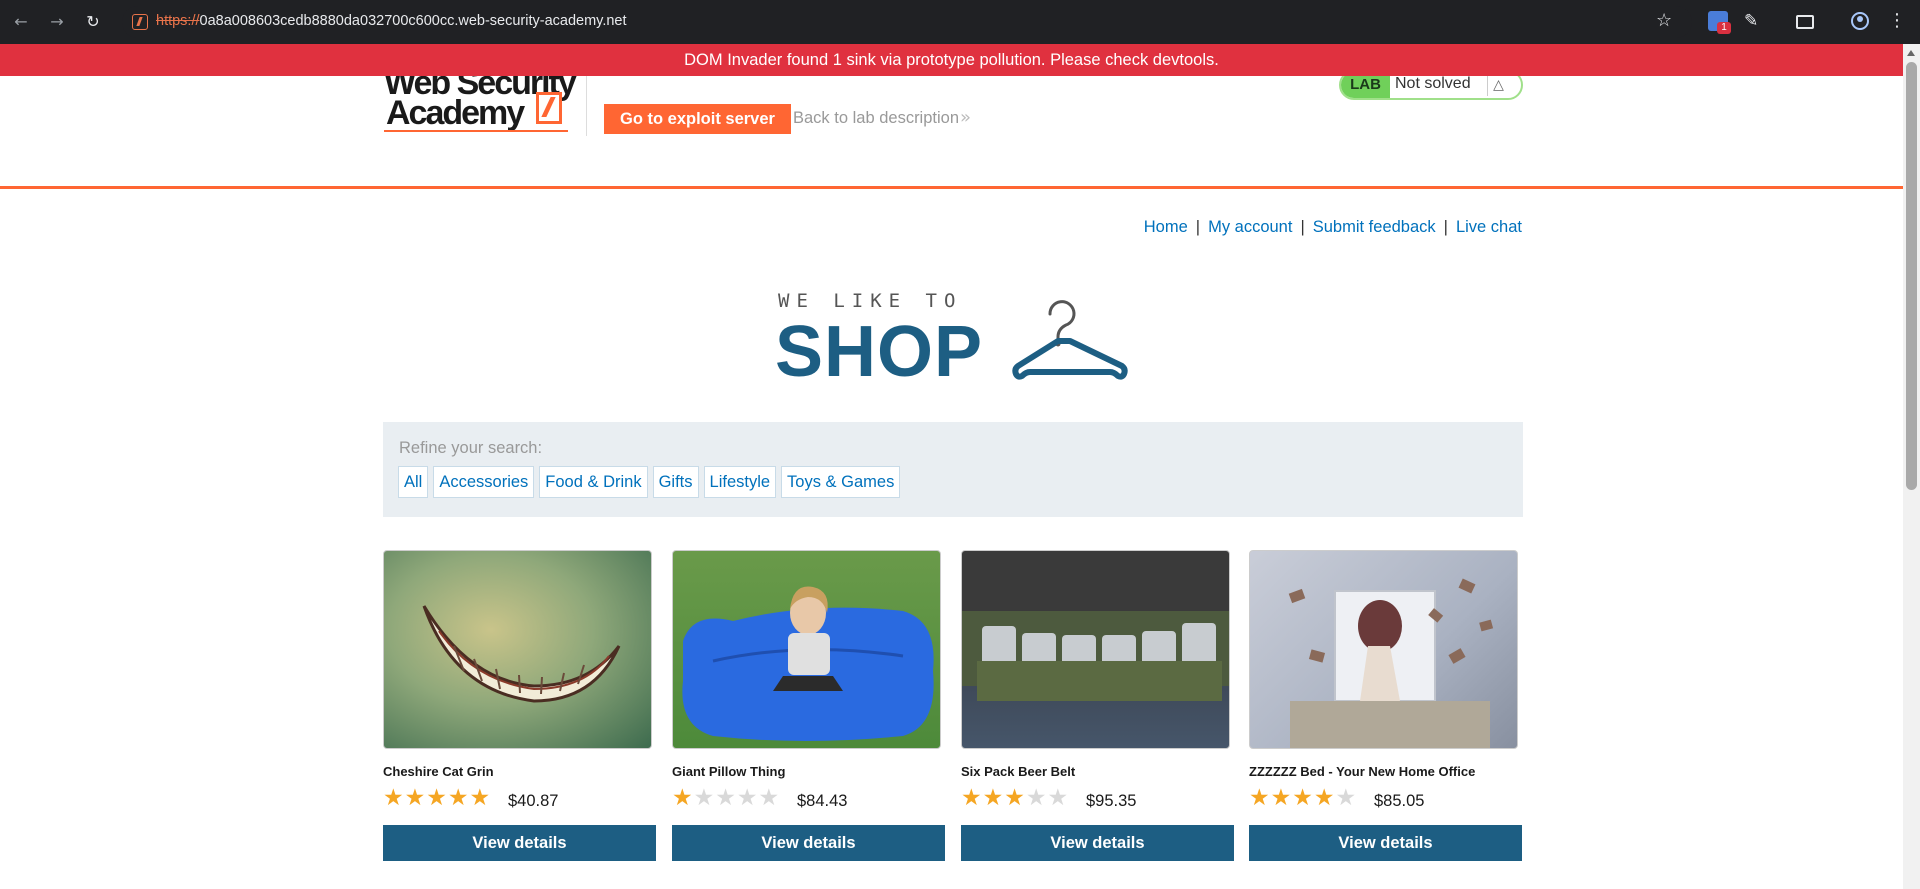  Describe the element at coordinates (484, 482) in the screenshot. I see `filter-accessories: Accessories` at that location.